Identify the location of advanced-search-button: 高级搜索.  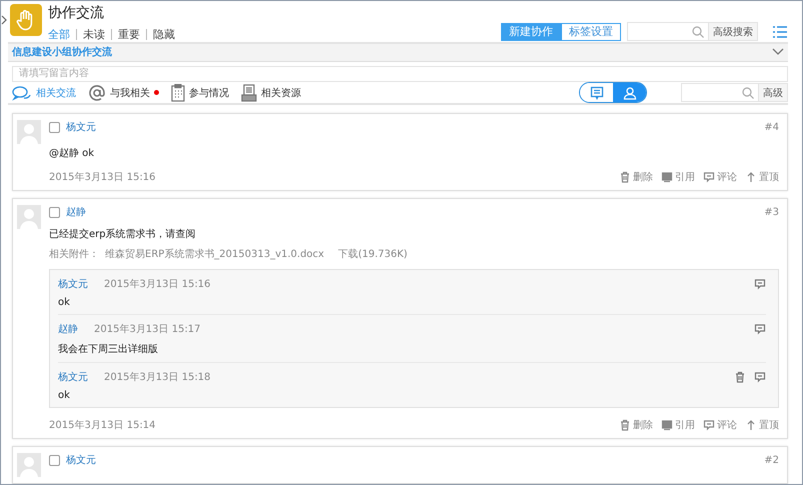
(732, 31).